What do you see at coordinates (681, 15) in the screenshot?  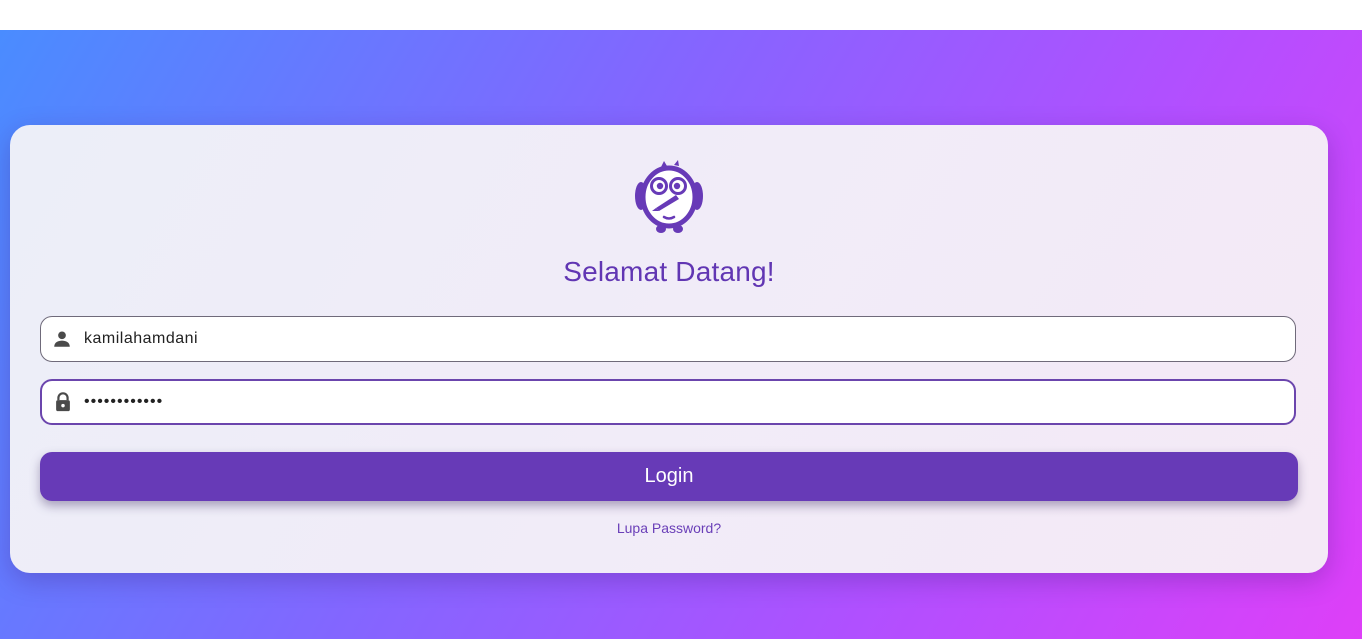 I see `top-whitespace` at bounding box center [681, 15].